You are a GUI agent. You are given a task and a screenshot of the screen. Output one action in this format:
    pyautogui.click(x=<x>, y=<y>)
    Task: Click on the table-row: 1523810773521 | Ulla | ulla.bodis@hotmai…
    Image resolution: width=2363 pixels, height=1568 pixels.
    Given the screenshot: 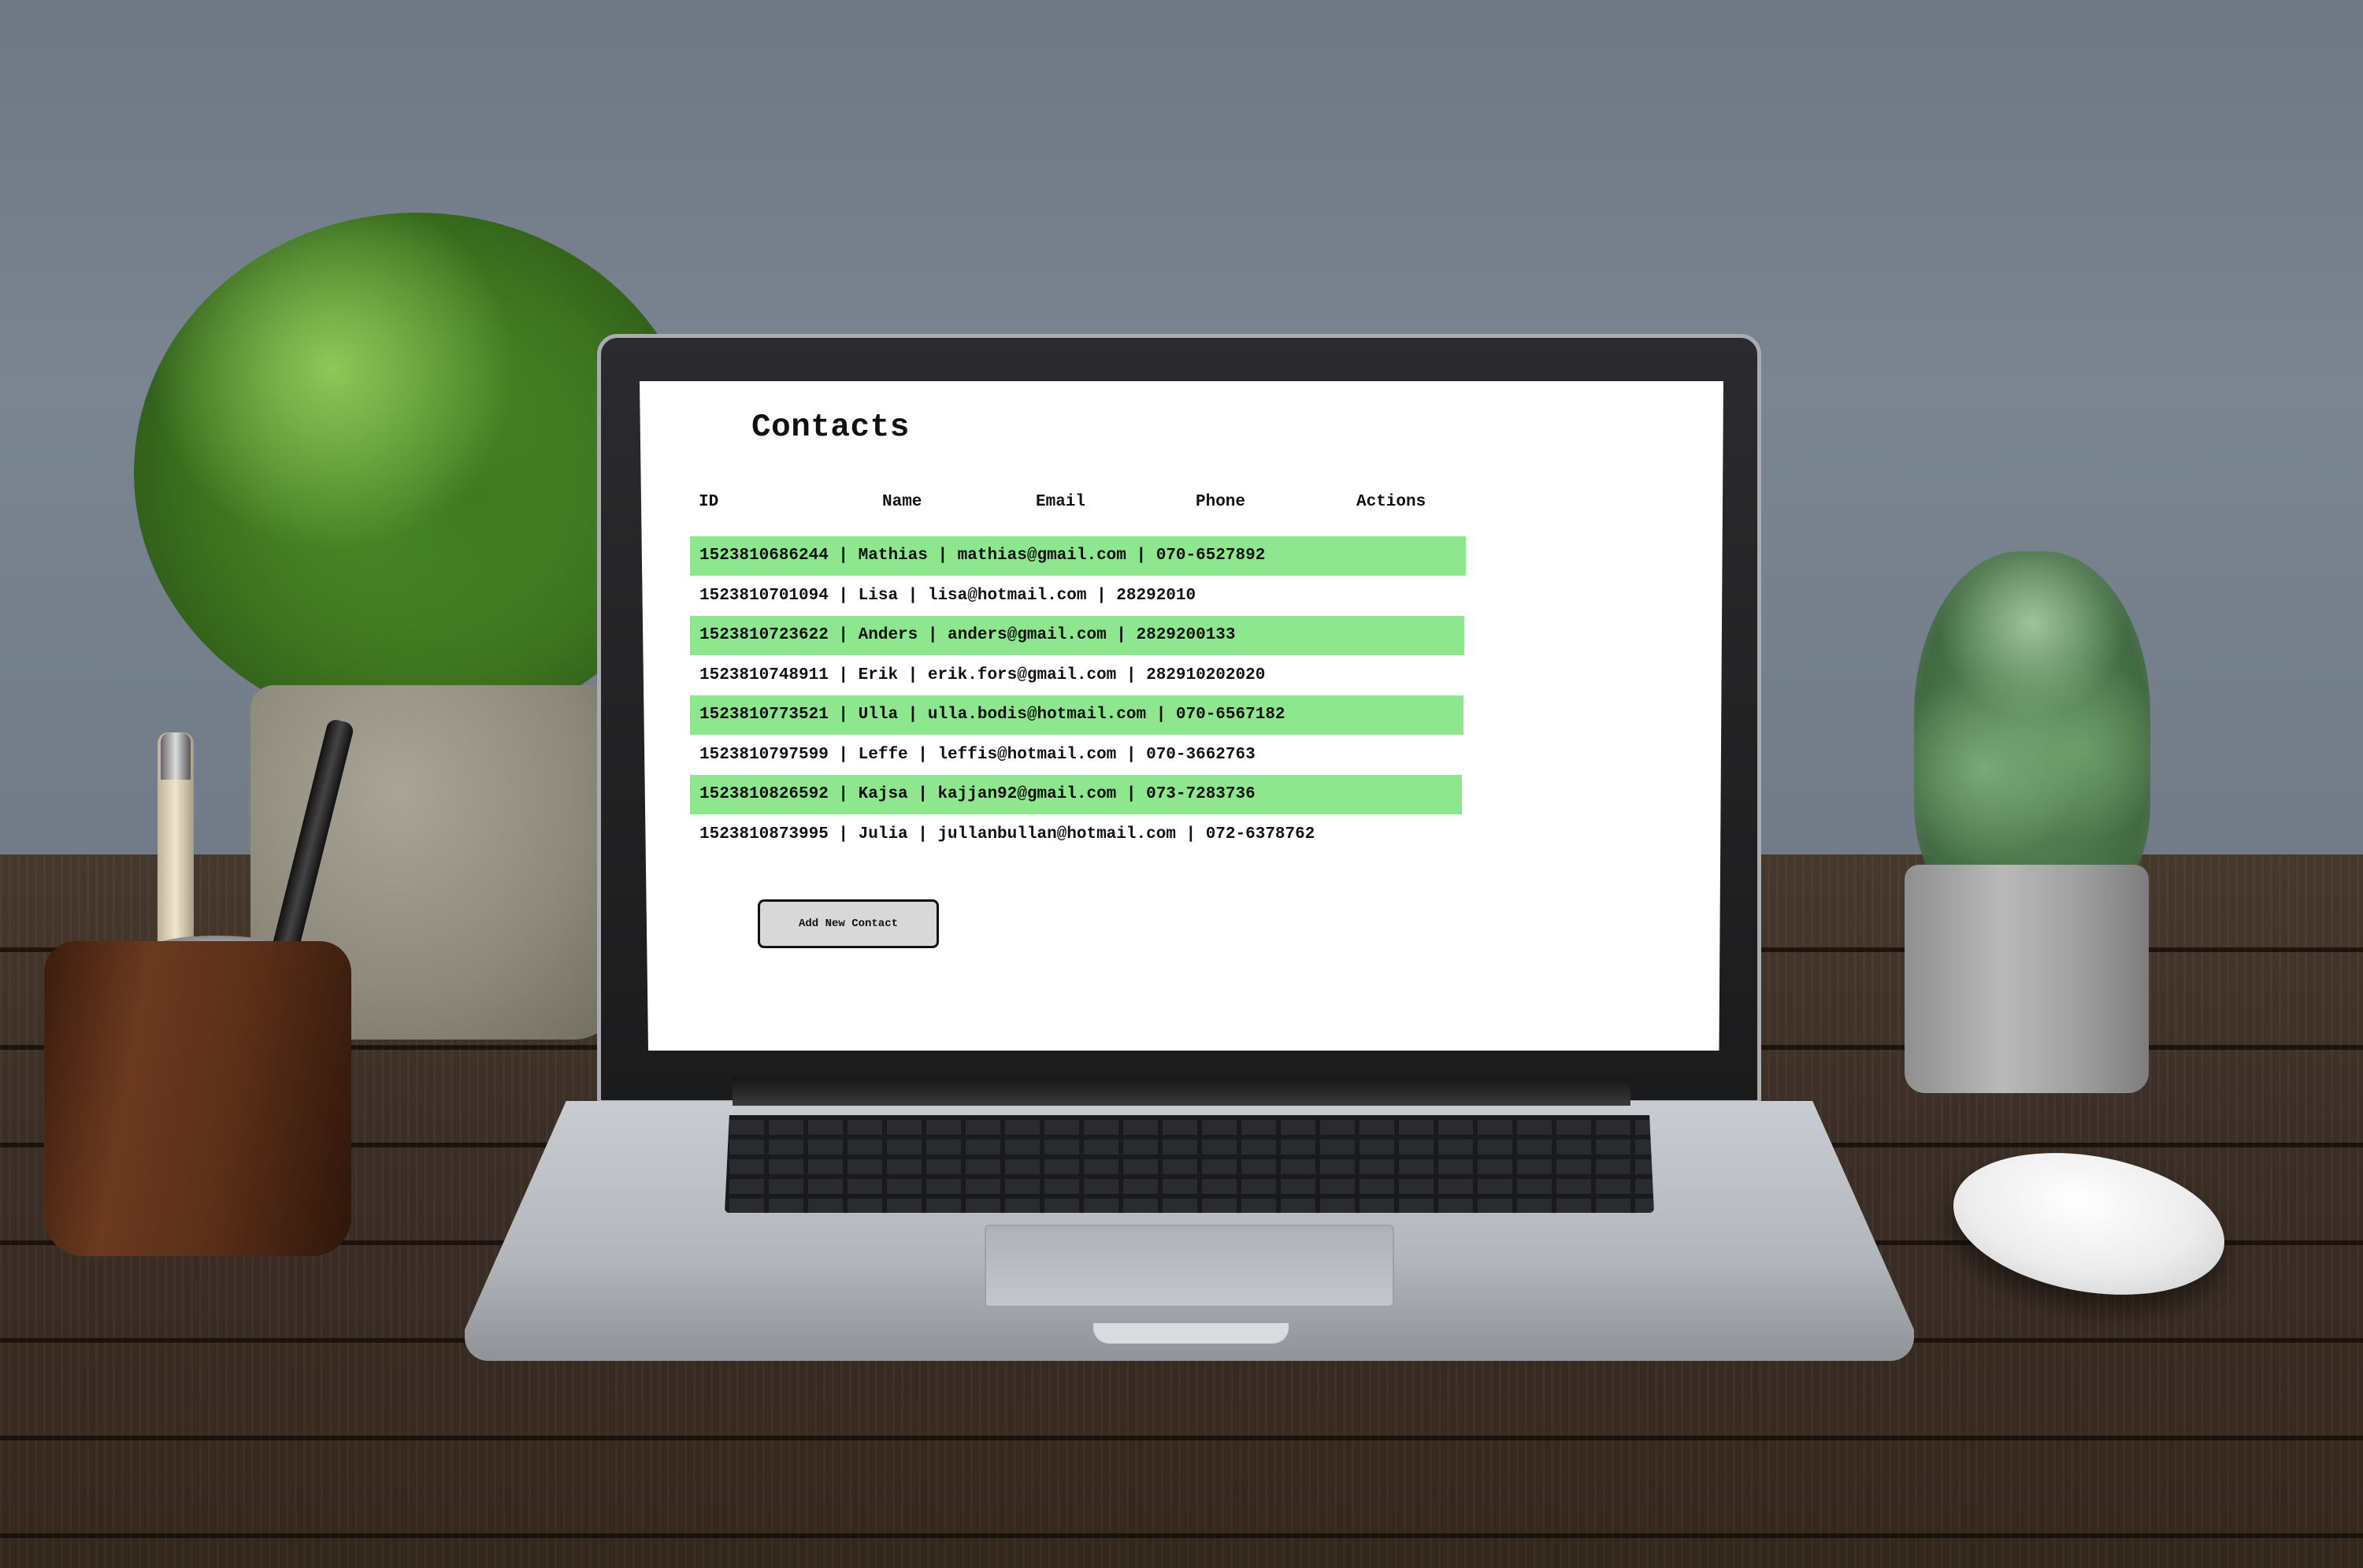 What is the action you would take?
    pyautogui.click(x=1076, y=715)
    